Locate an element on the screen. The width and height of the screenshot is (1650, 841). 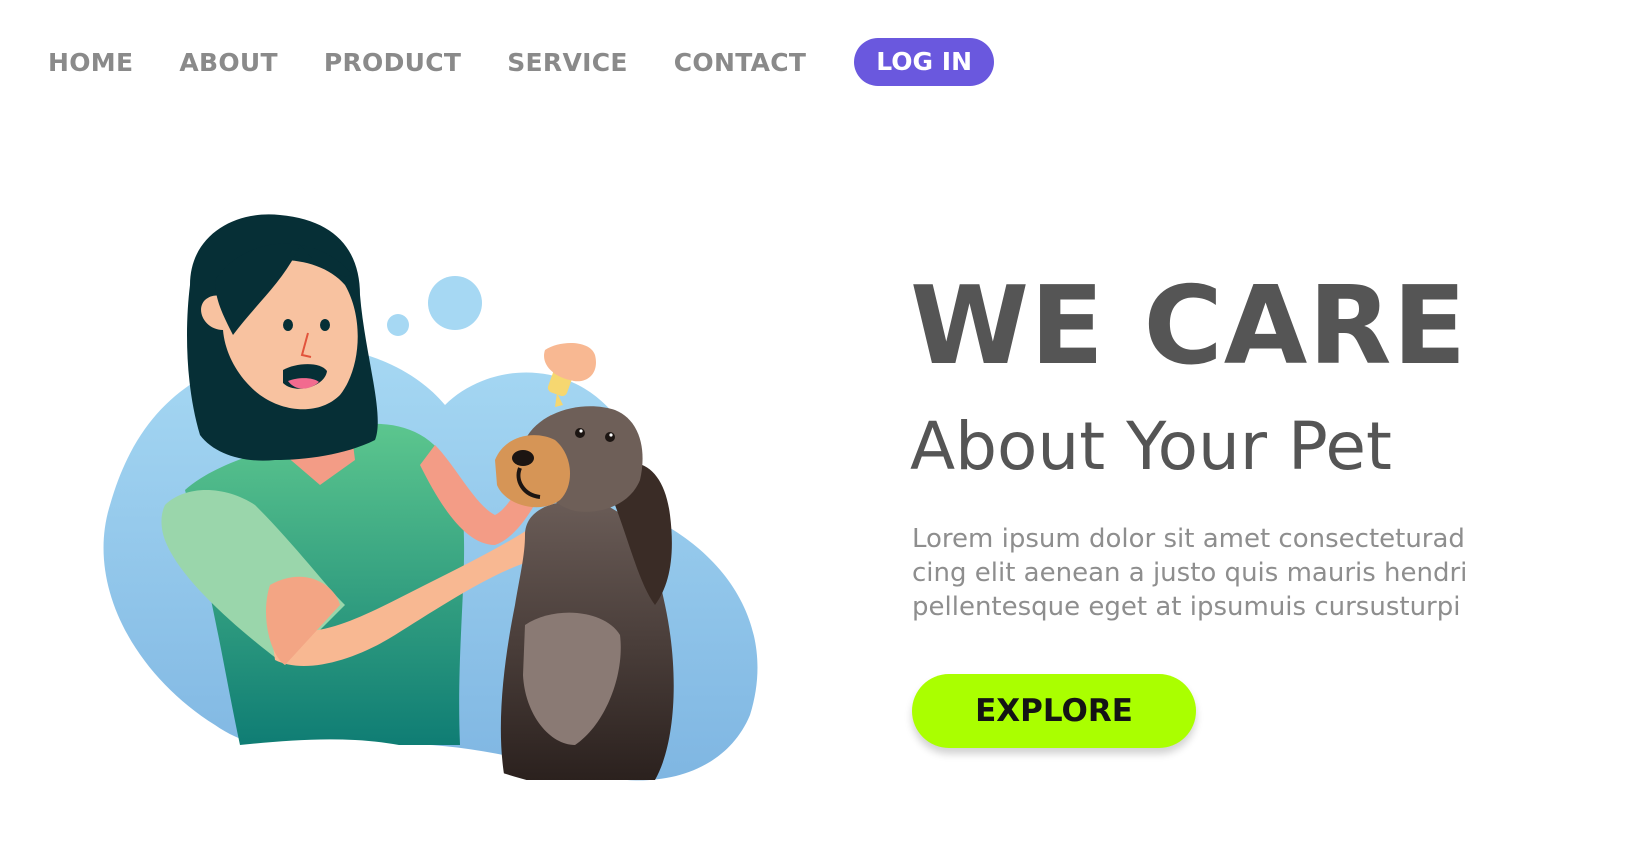
hero-description-line: Lorem ipsum dolor sit amet consecteturad is located at coordinates (1188, 539).